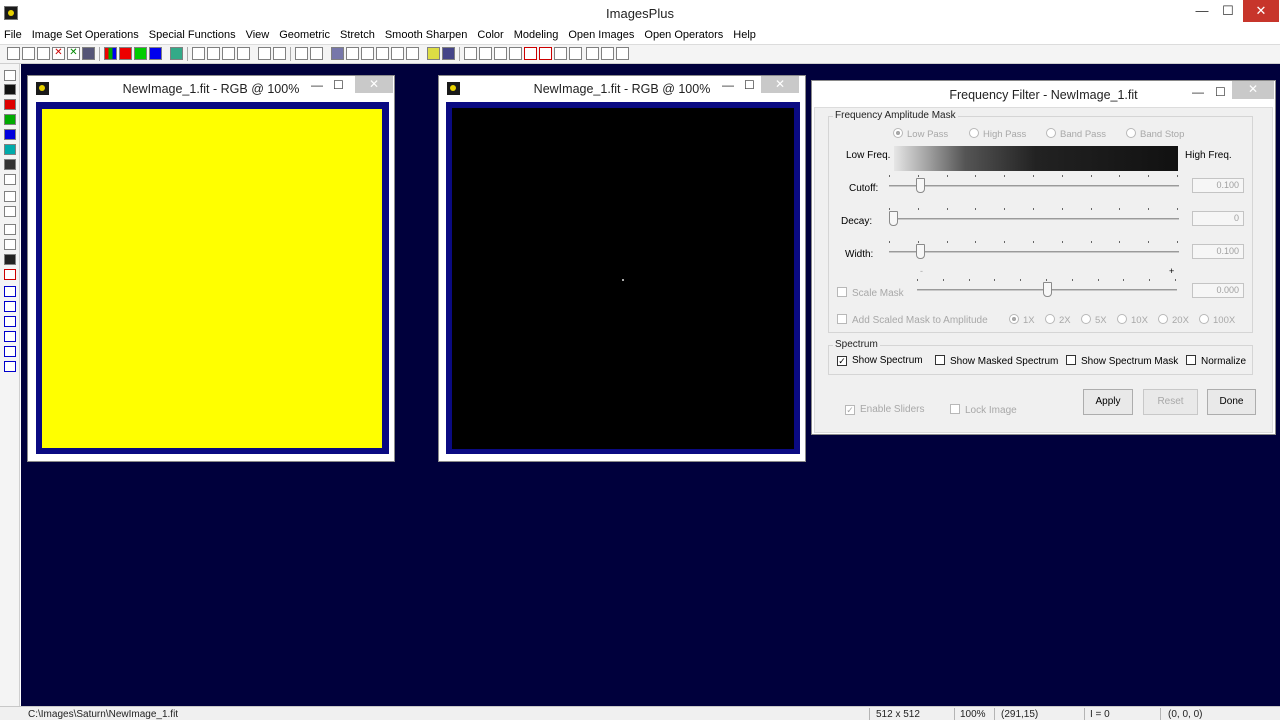  I want to click on lasso-tool-icon, so click(10, 196).